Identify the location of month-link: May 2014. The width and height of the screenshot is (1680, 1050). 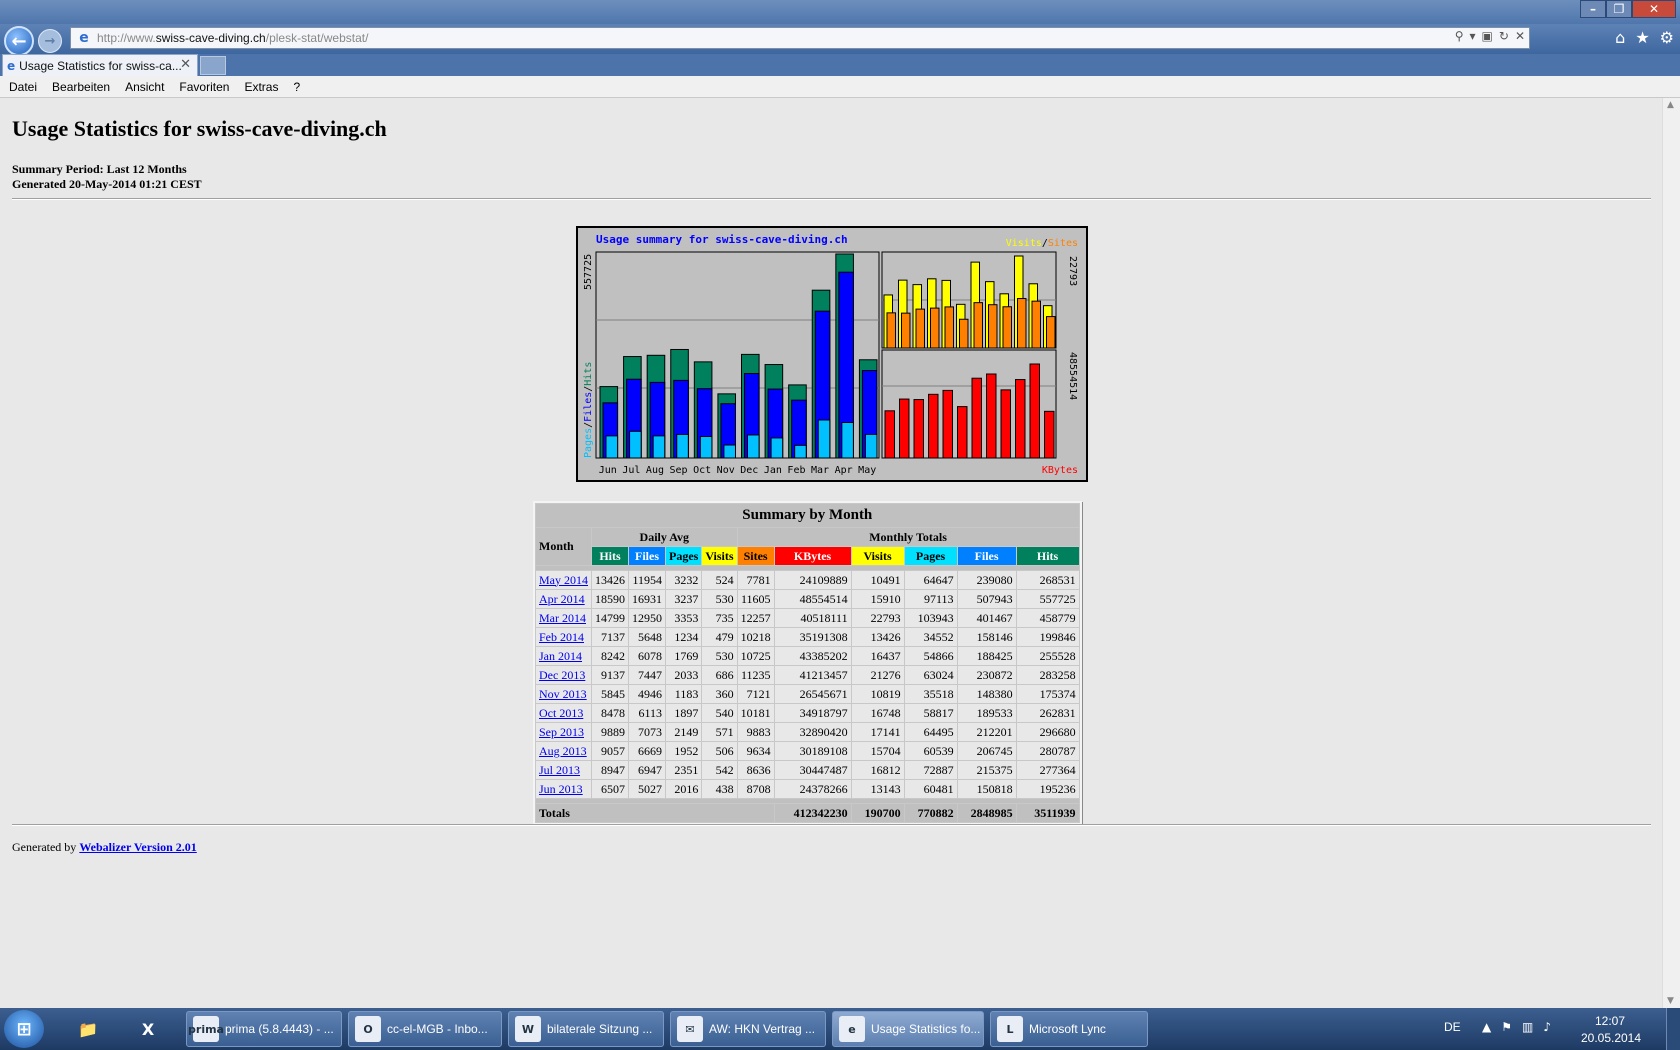
(563, 580).